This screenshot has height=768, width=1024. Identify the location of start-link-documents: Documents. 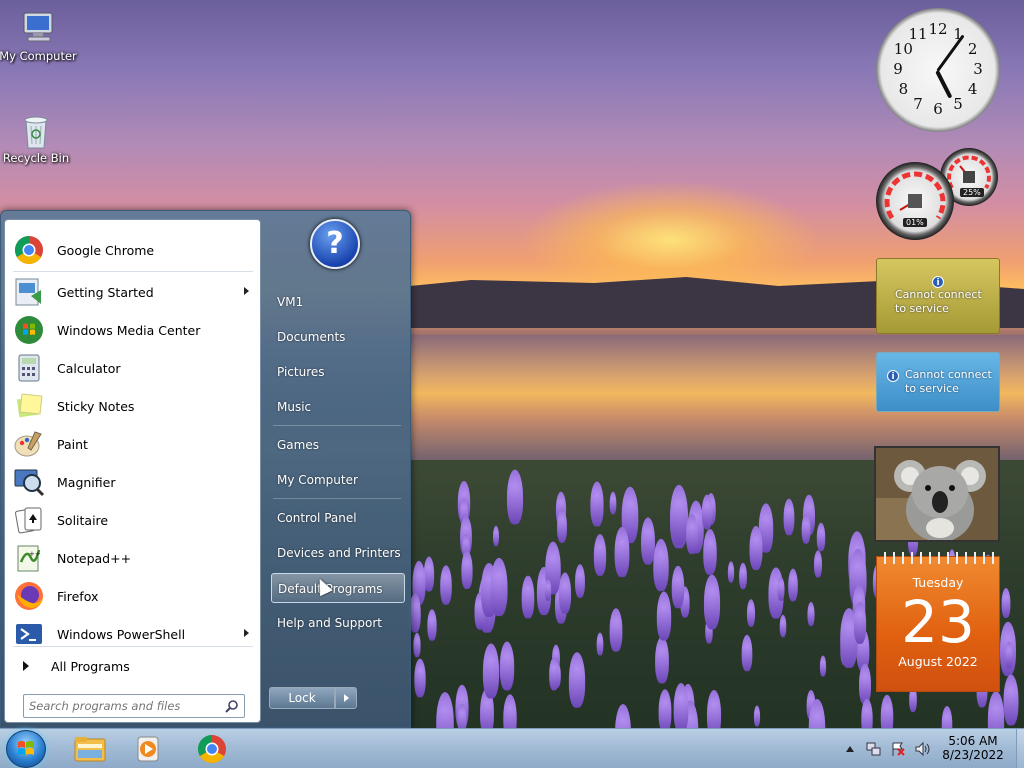
(338, 337).